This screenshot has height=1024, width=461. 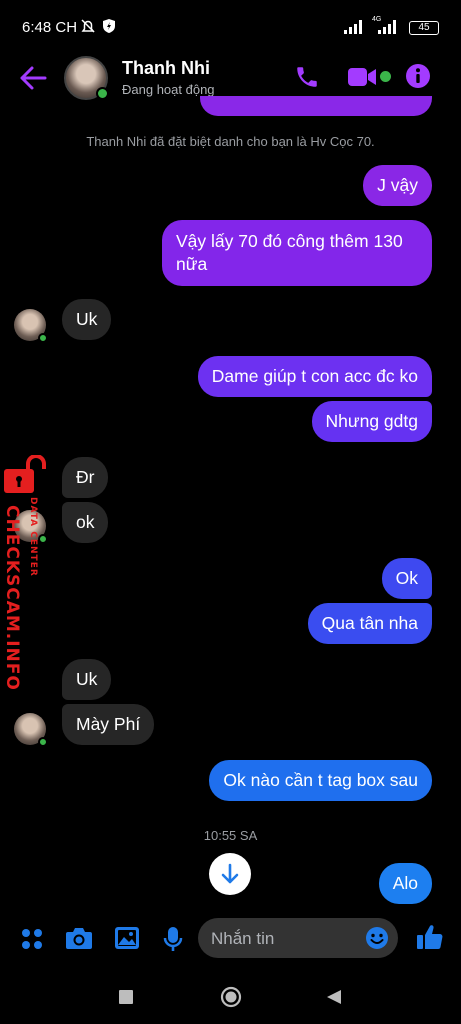 I want to click on message-text: ok, so click(x=85, y=522).